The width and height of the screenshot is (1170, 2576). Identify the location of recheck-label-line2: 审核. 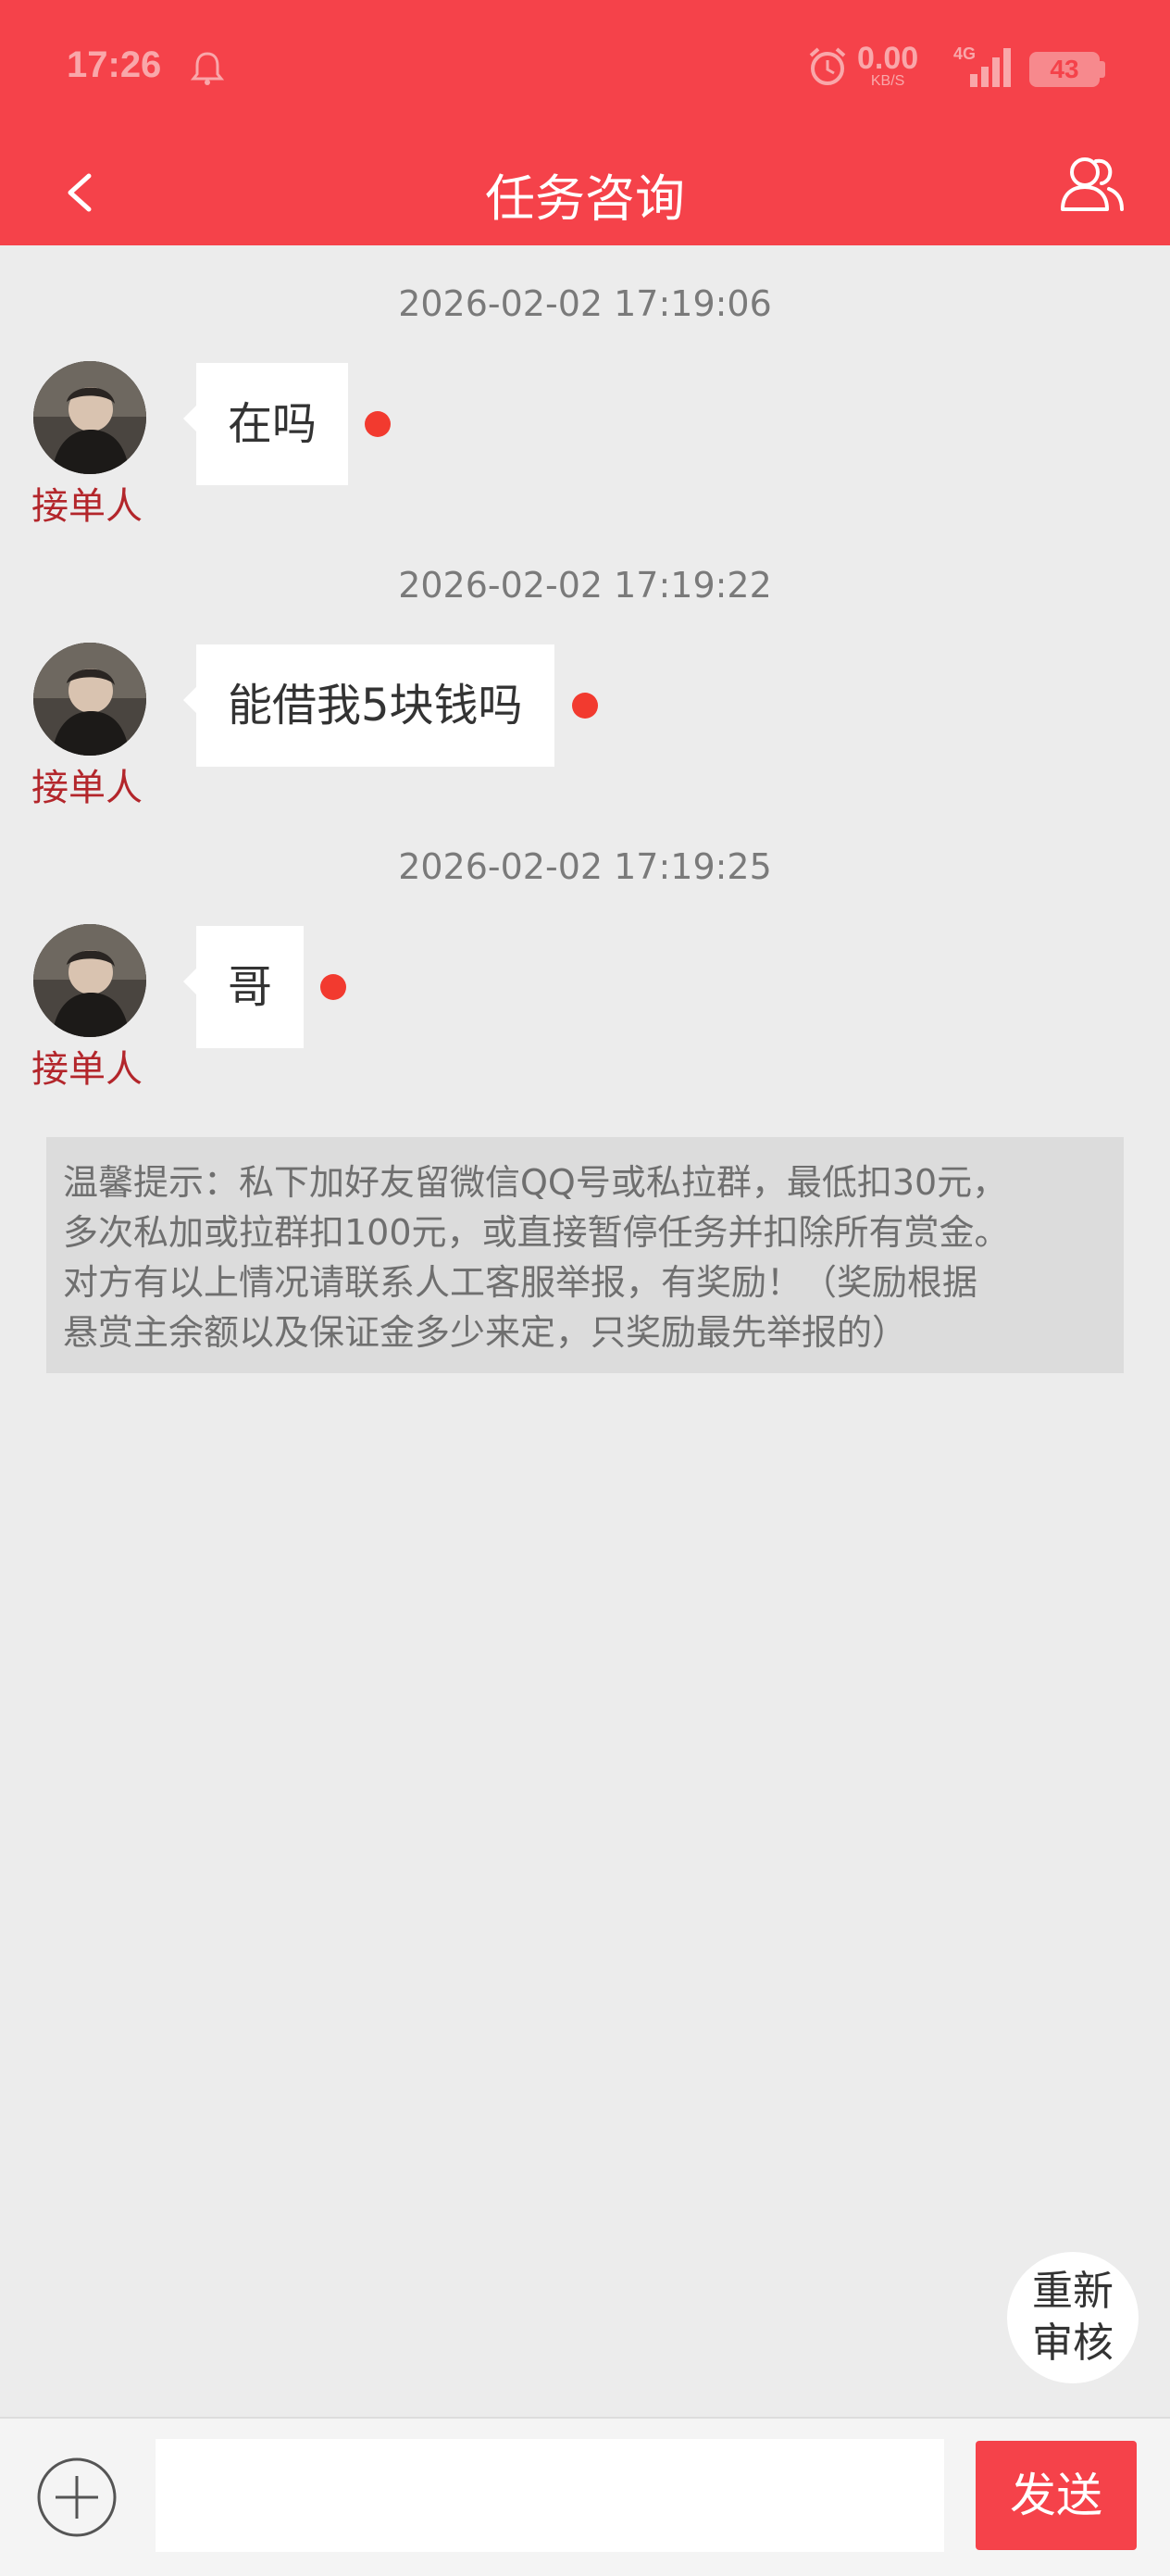
(1073, 2344).